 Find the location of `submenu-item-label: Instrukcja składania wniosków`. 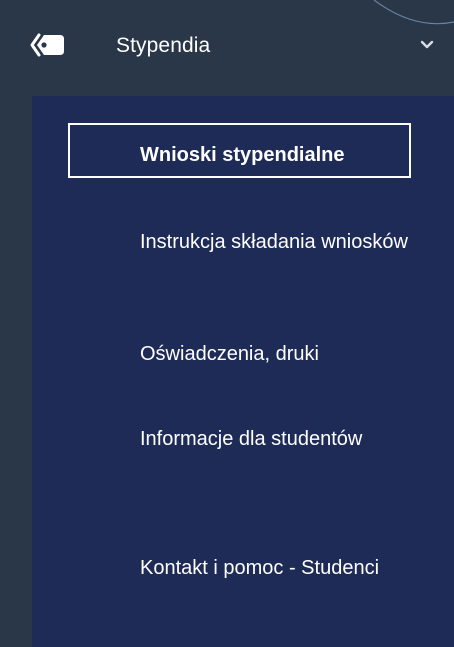

submenu-item-label: Instrukcja składania wniosków is located at coordinates (274, 242).